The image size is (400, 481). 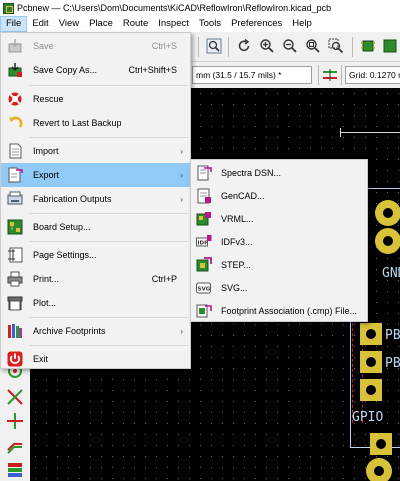 I want to click on print-icon, so click(x=15, y=279).